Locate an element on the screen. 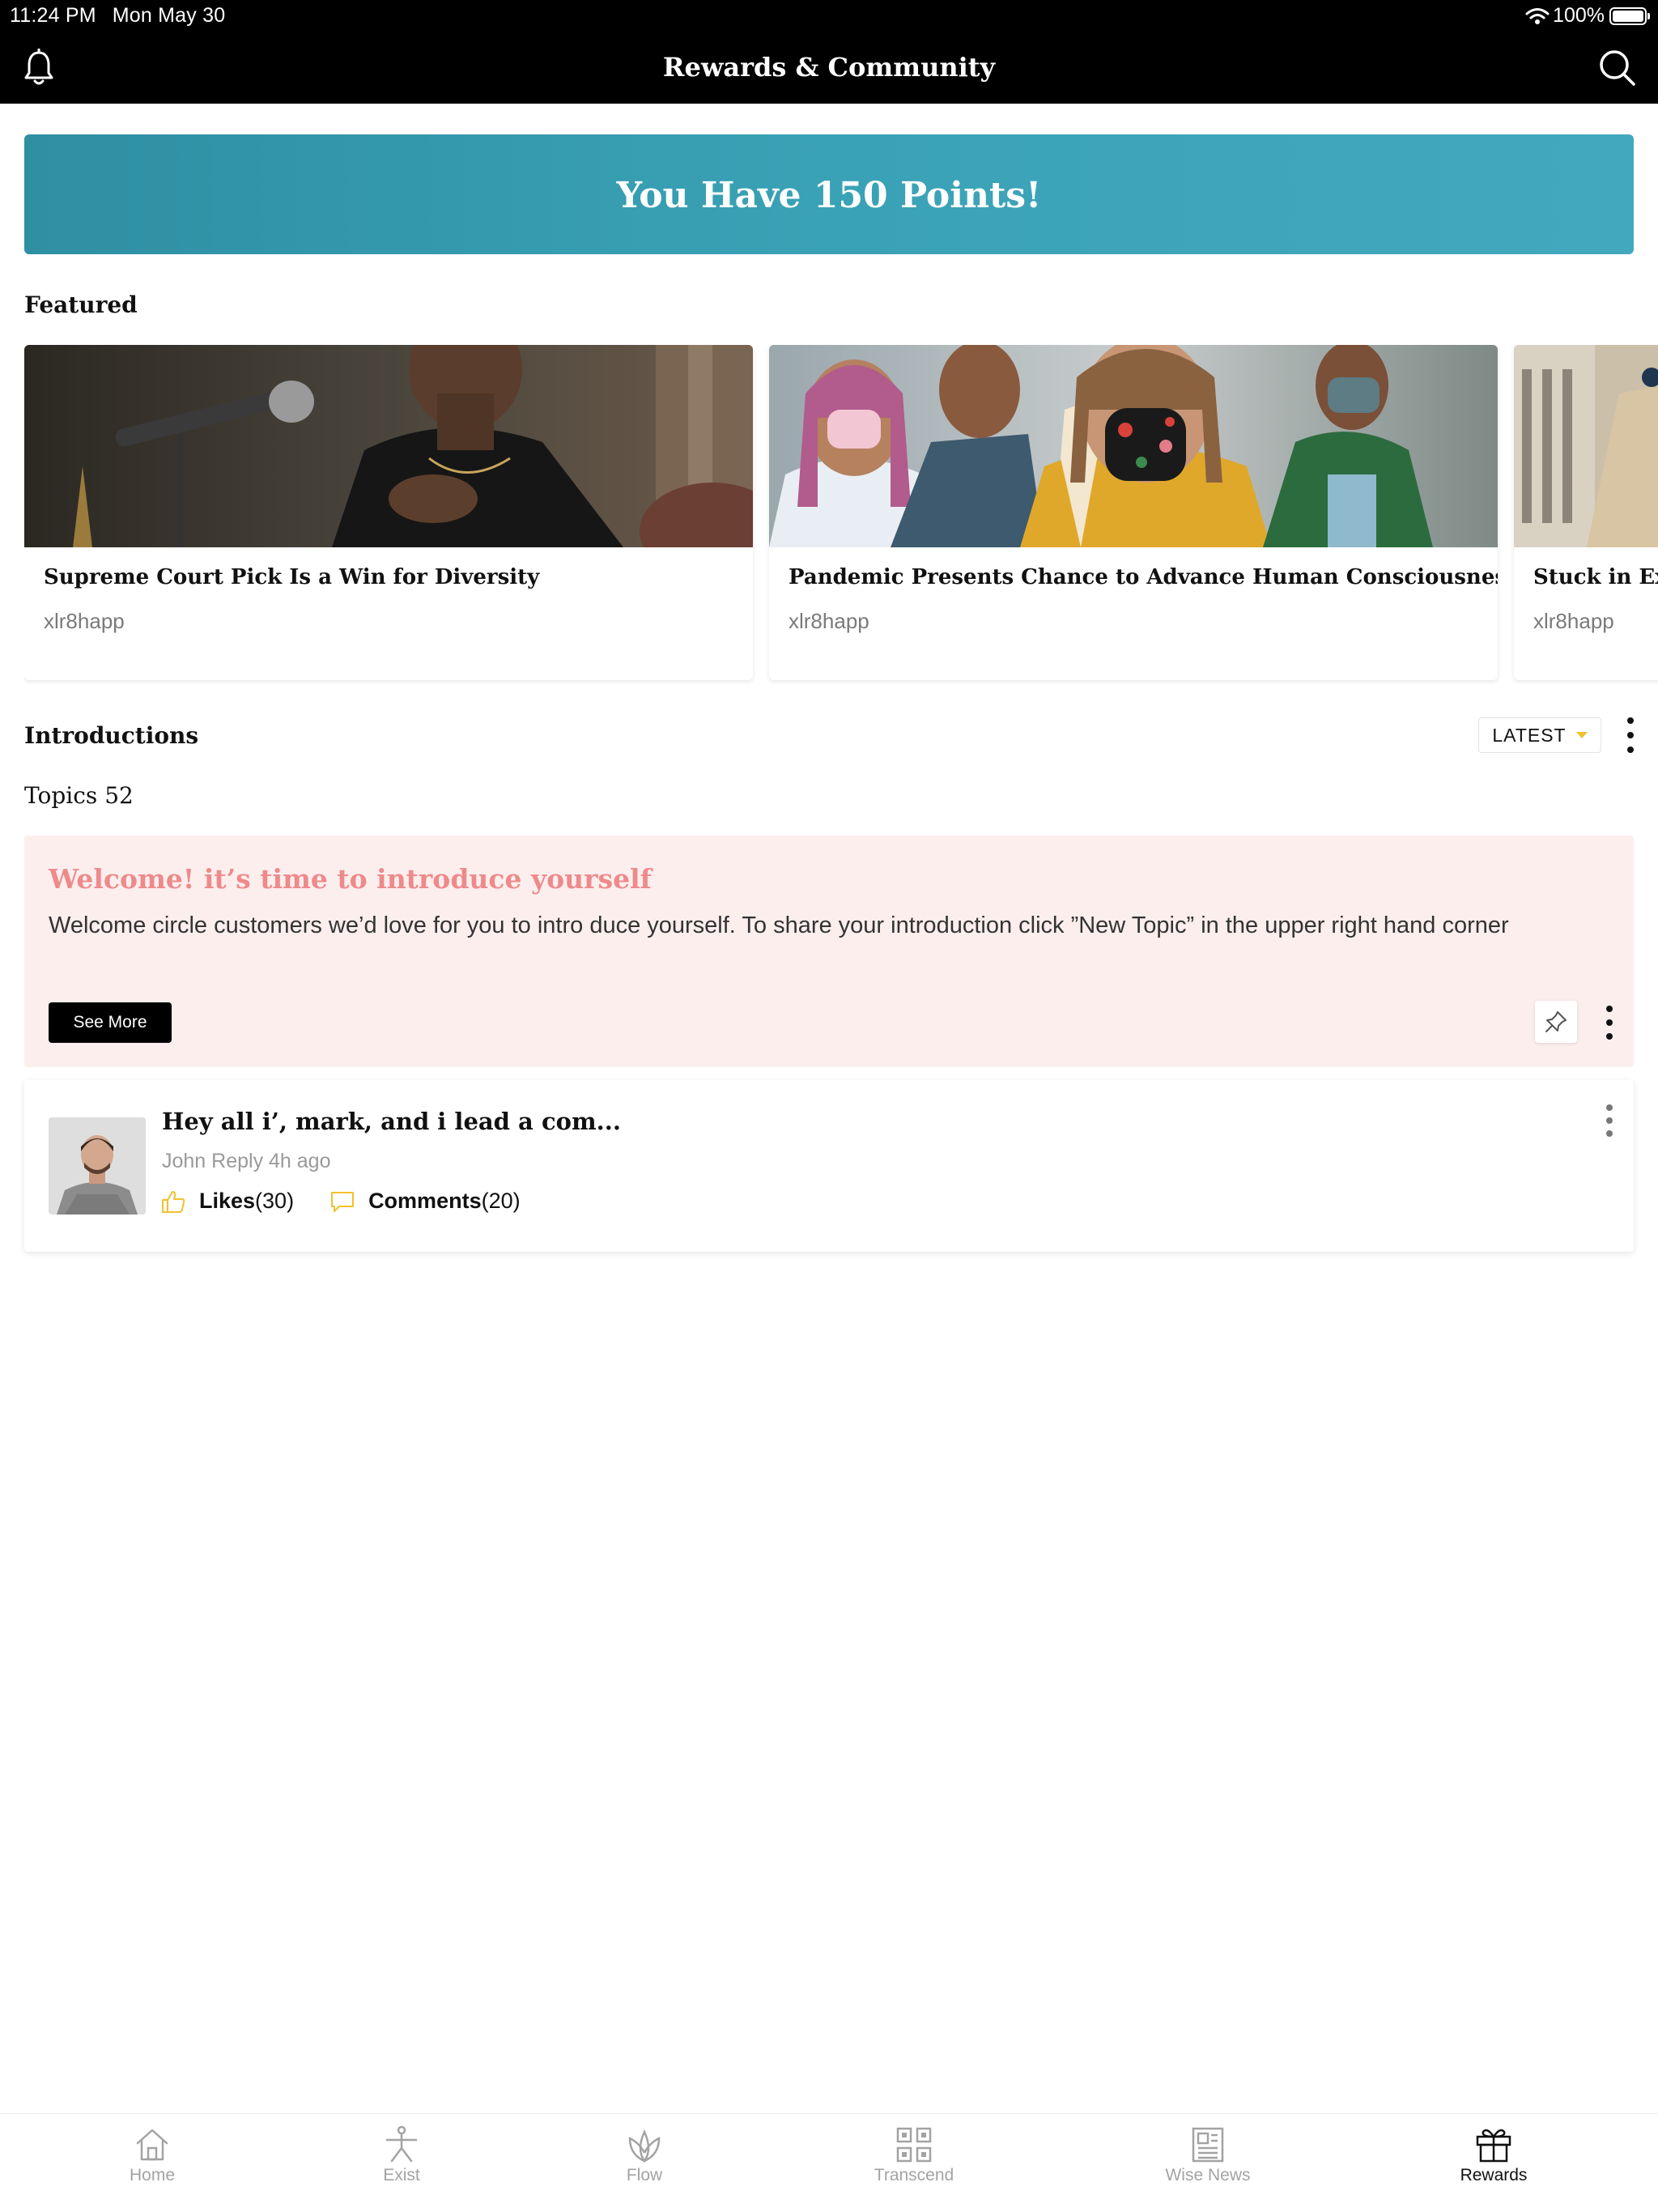  introductions-heading: Introductions is located at coordinates (111, 736).